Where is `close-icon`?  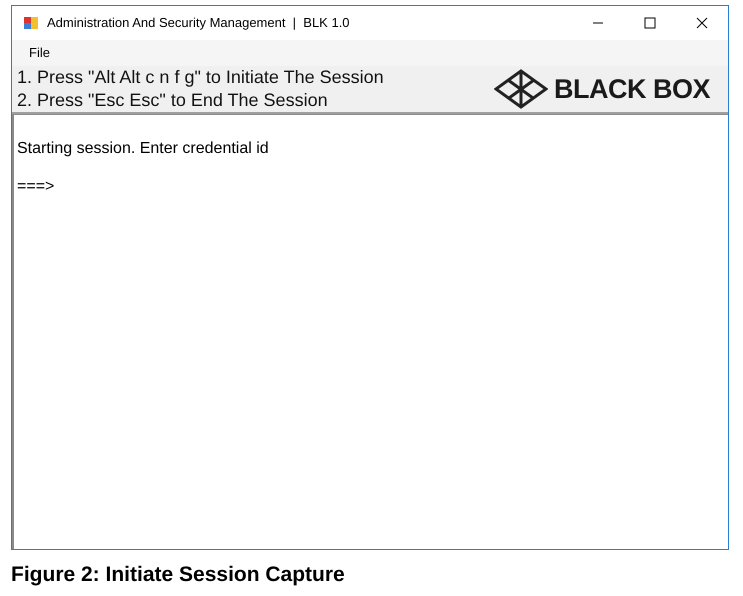 close-icon is located at coordinates (702, 23).